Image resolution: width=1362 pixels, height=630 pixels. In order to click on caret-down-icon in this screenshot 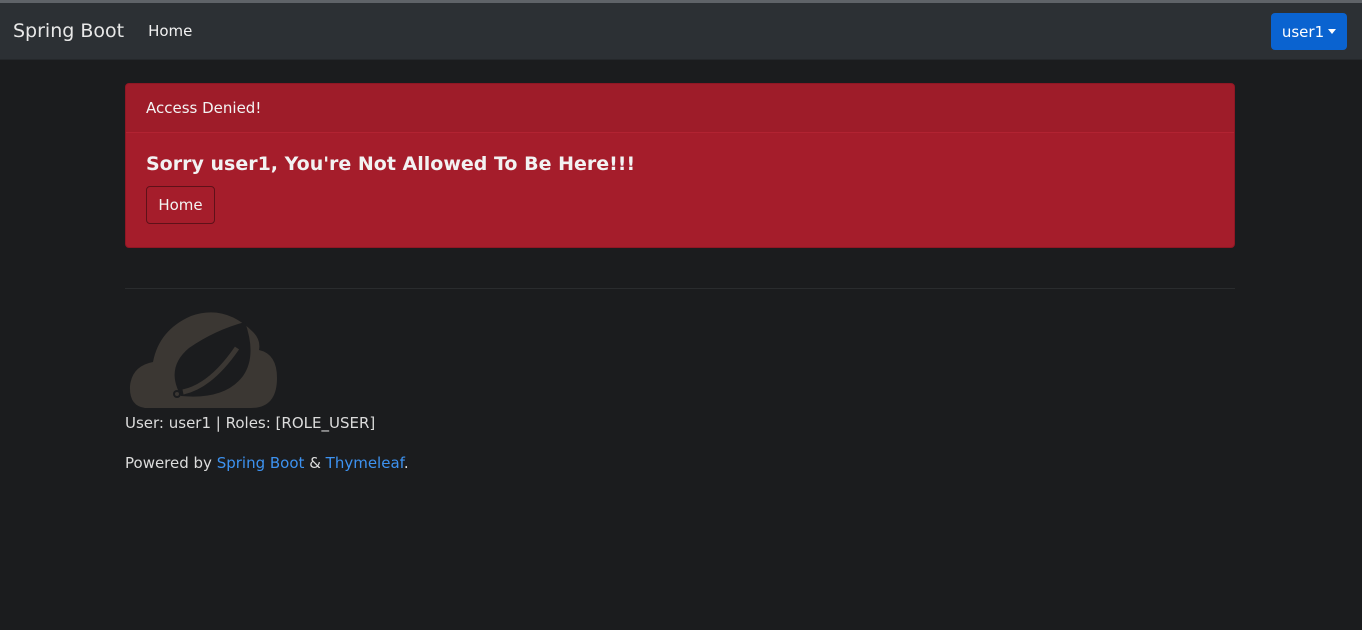, I will do `click(1332, 31)`.